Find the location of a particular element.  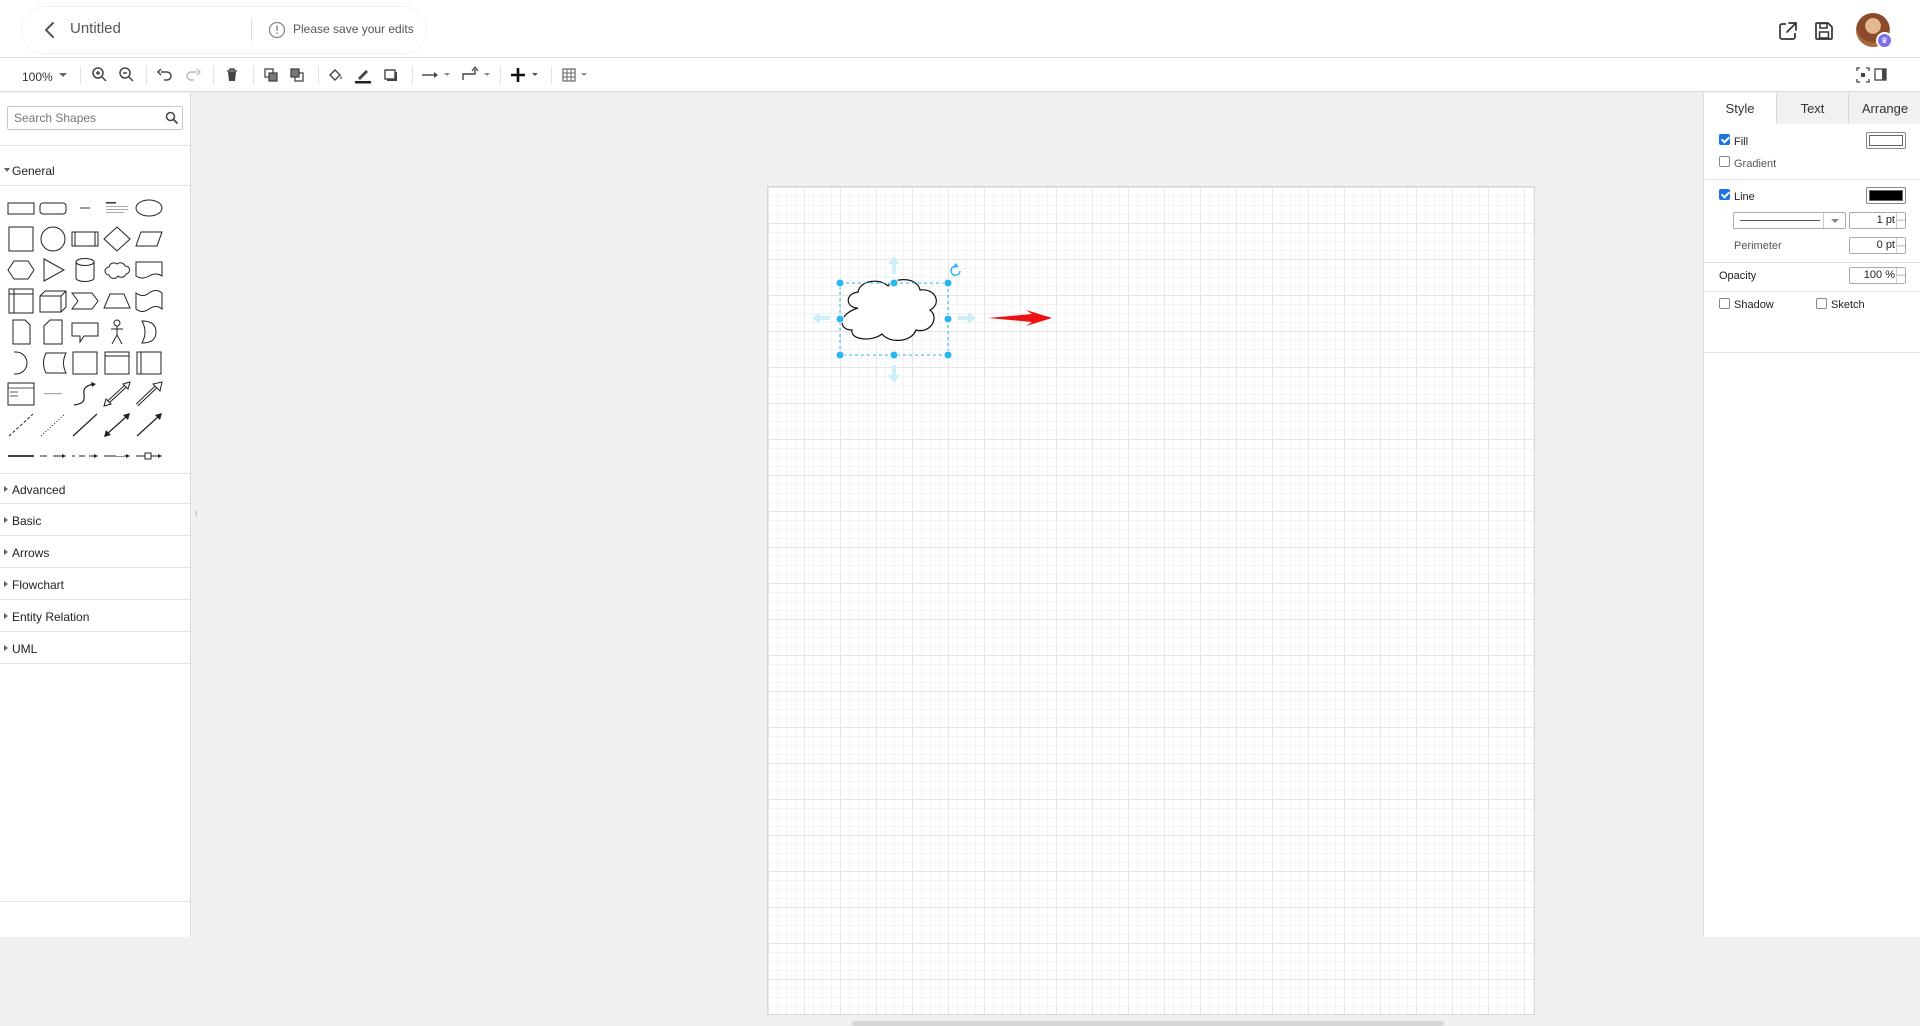

shape-connector-legend is located at coordinates (117, 456).